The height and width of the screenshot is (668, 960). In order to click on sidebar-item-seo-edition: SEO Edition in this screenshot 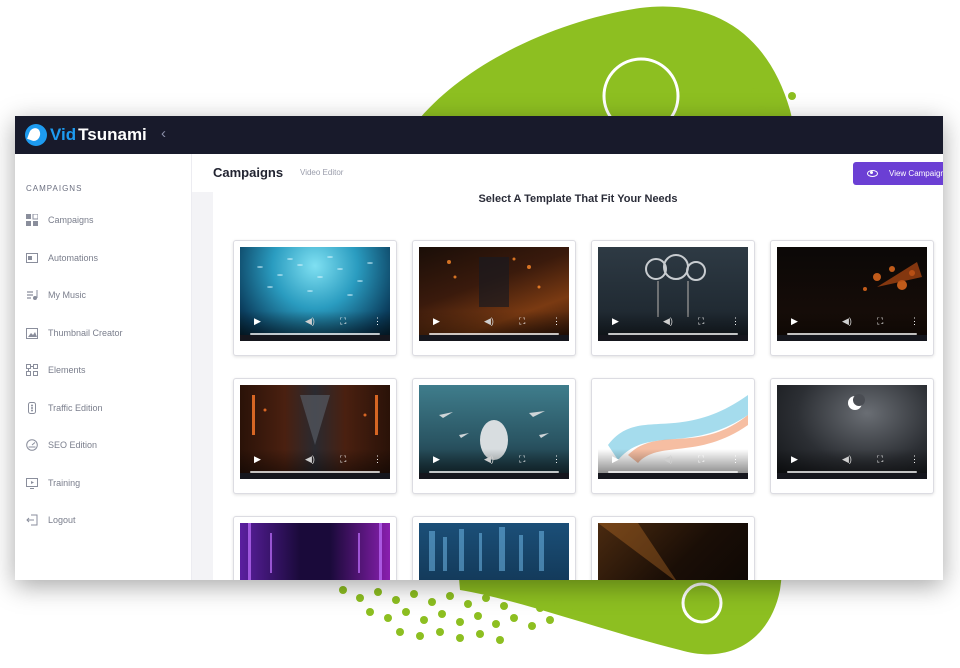, I will do `click(61, 445)`.